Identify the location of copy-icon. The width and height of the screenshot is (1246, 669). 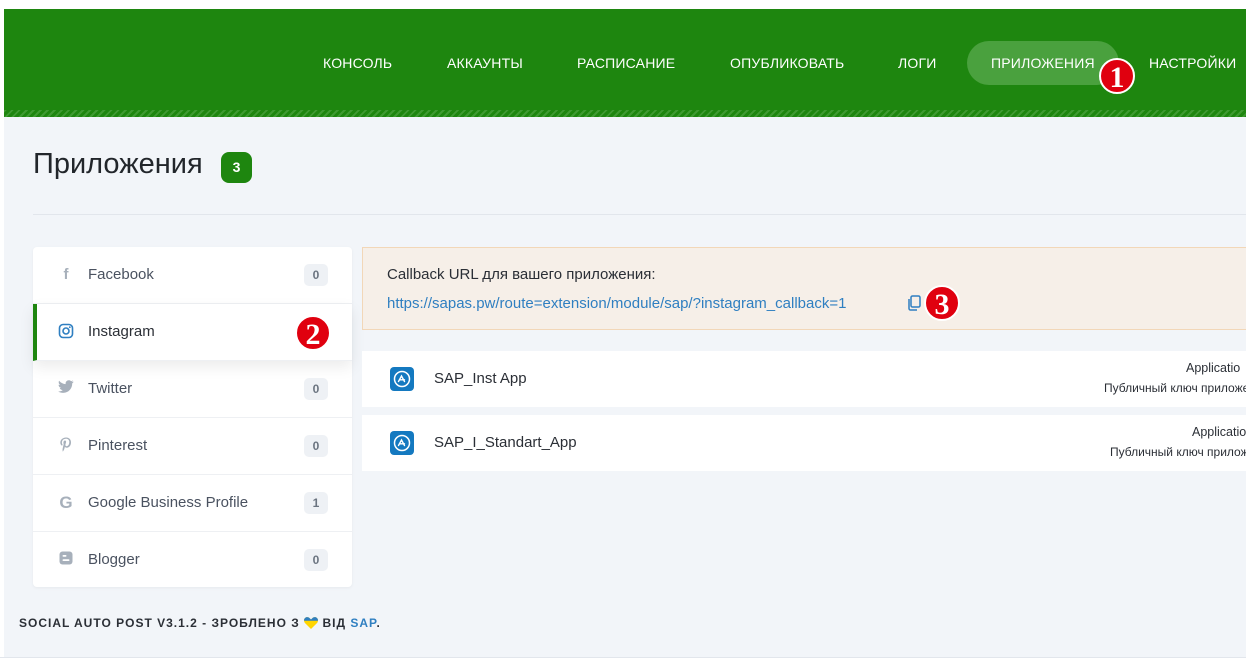
(915, 304).